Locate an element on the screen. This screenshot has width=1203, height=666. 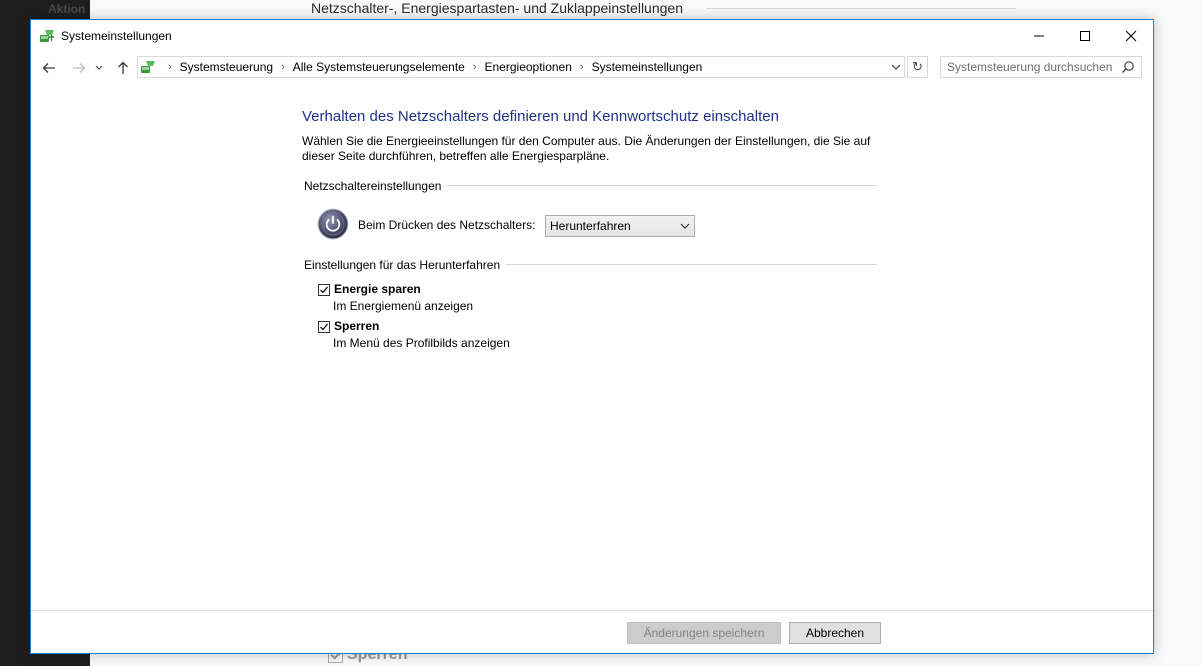
breadcrumb-systemeinstellungen: Systemeinstellungen is located at coordinates (647, 67).